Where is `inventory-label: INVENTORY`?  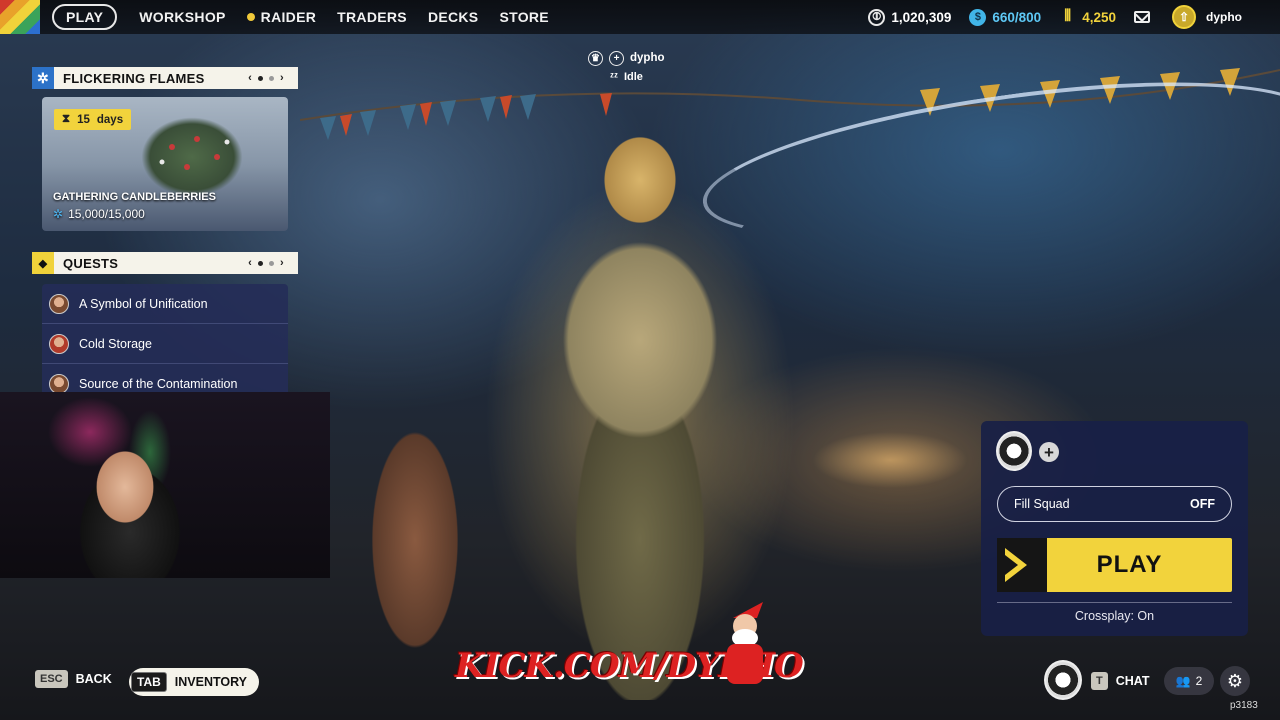
inventory-label: INVENTORY is located at coordinates (211, 682).